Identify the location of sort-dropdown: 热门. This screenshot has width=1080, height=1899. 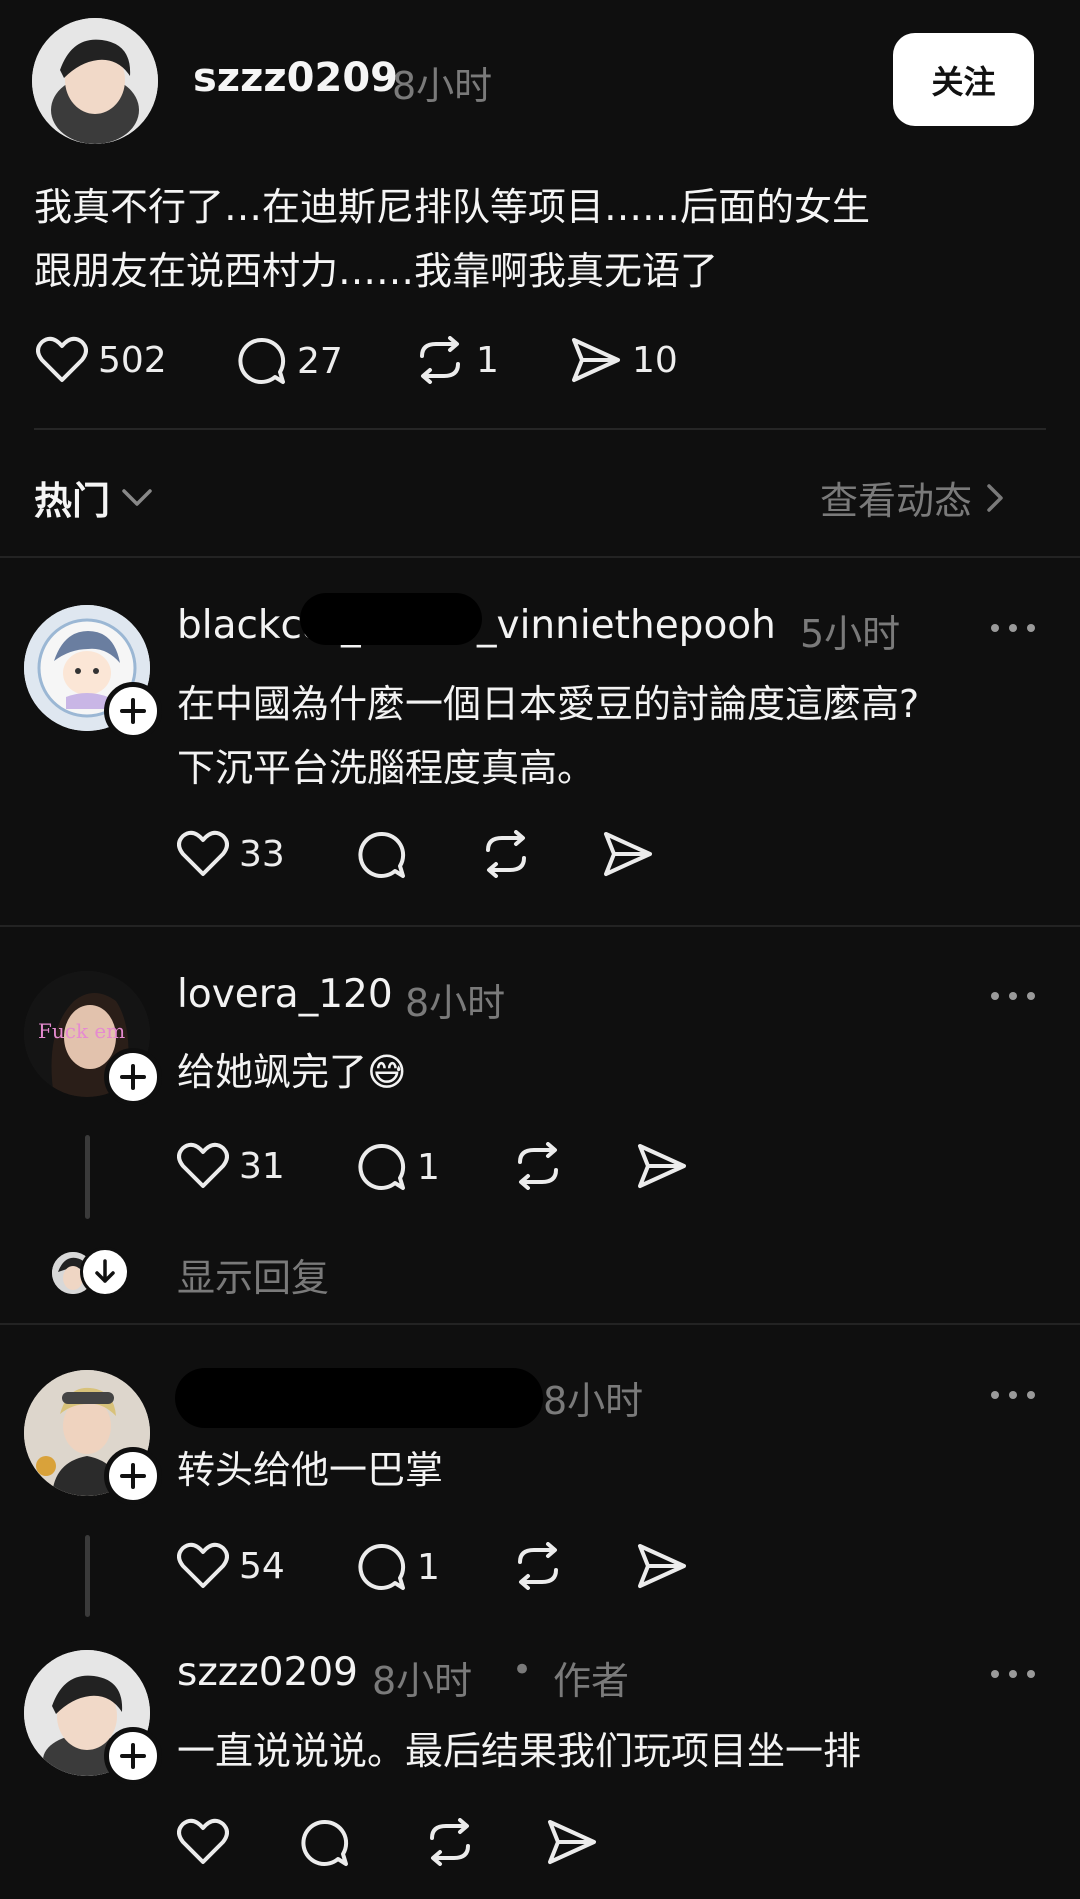
(94, 497).